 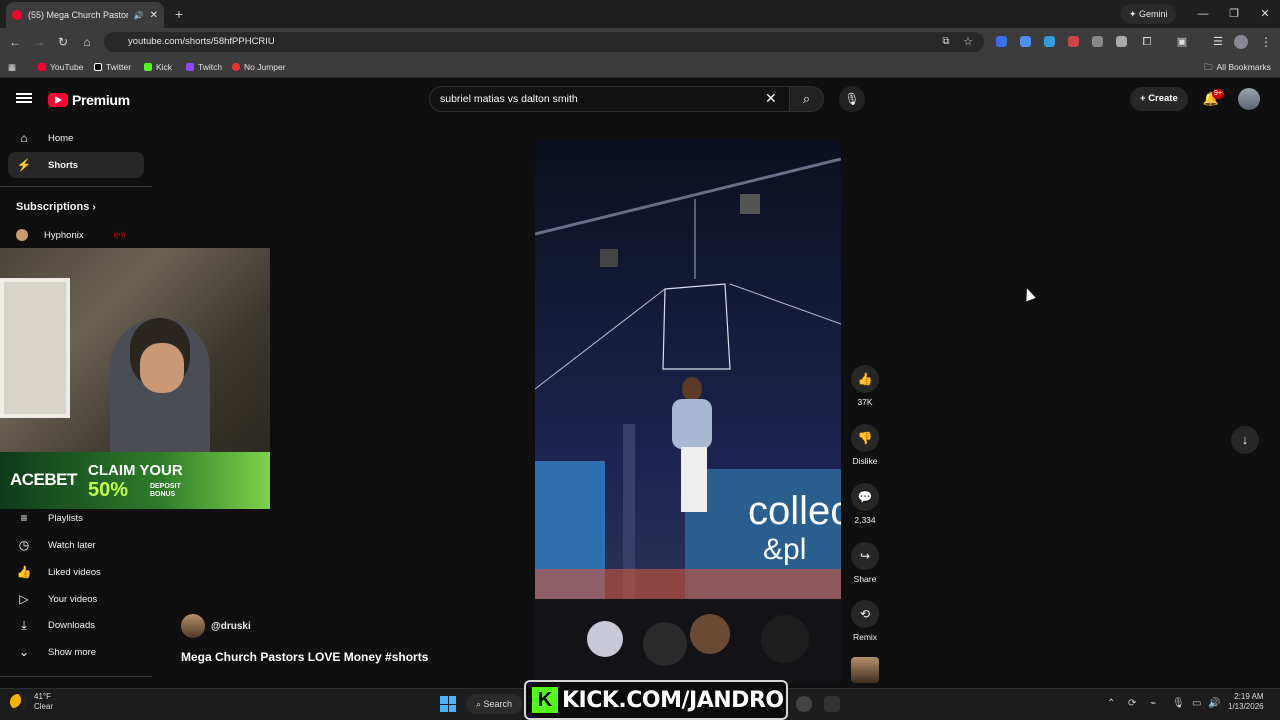 I want to click on minimize-button: —, so click(x=1203, y=14).